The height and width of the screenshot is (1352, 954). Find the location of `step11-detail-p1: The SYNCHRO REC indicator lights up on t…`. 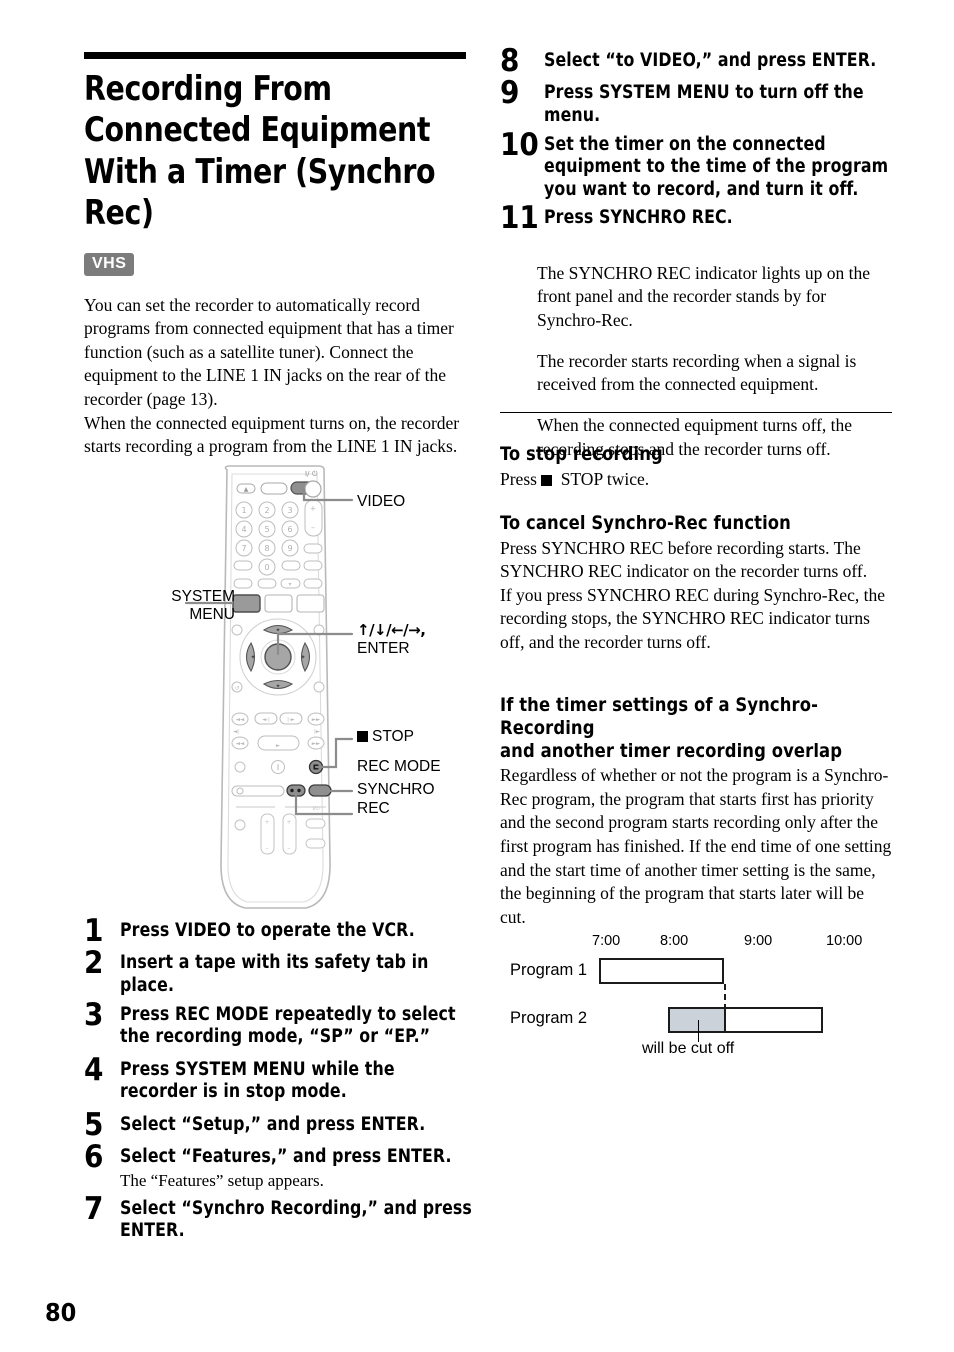

step11-detail-p1: The SYNCHRO REC indicator lights up on t… is located at coordinates (703, 296).